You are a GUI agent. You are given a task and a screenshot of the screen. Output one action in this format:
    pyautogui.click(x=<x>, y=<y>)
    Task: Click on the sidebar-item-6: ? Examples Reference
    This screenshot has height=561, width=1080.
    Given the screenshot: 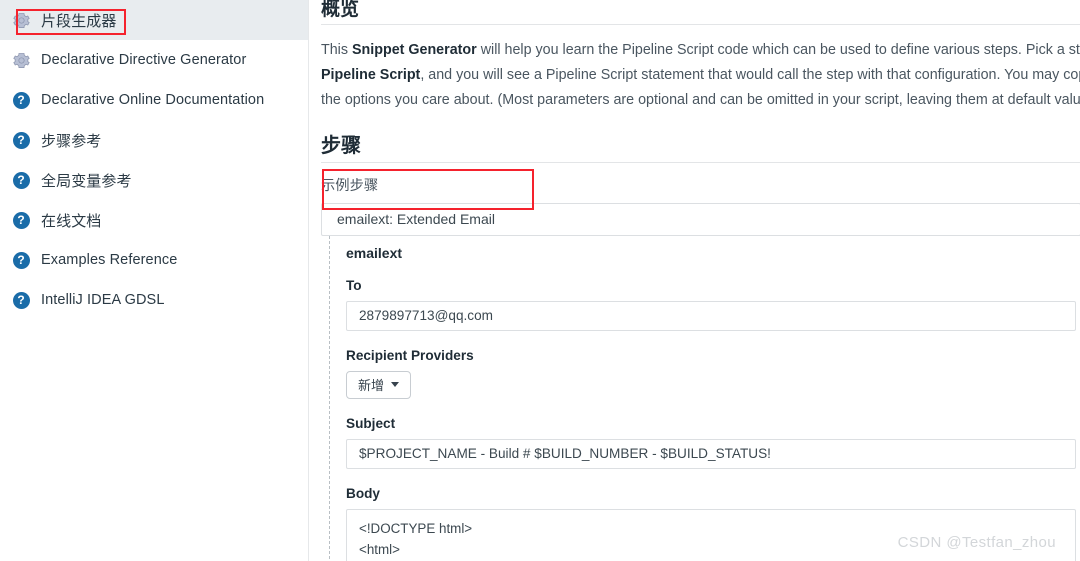 What is the action you would take?
    pyautogui.click(x=154, y=260)
    